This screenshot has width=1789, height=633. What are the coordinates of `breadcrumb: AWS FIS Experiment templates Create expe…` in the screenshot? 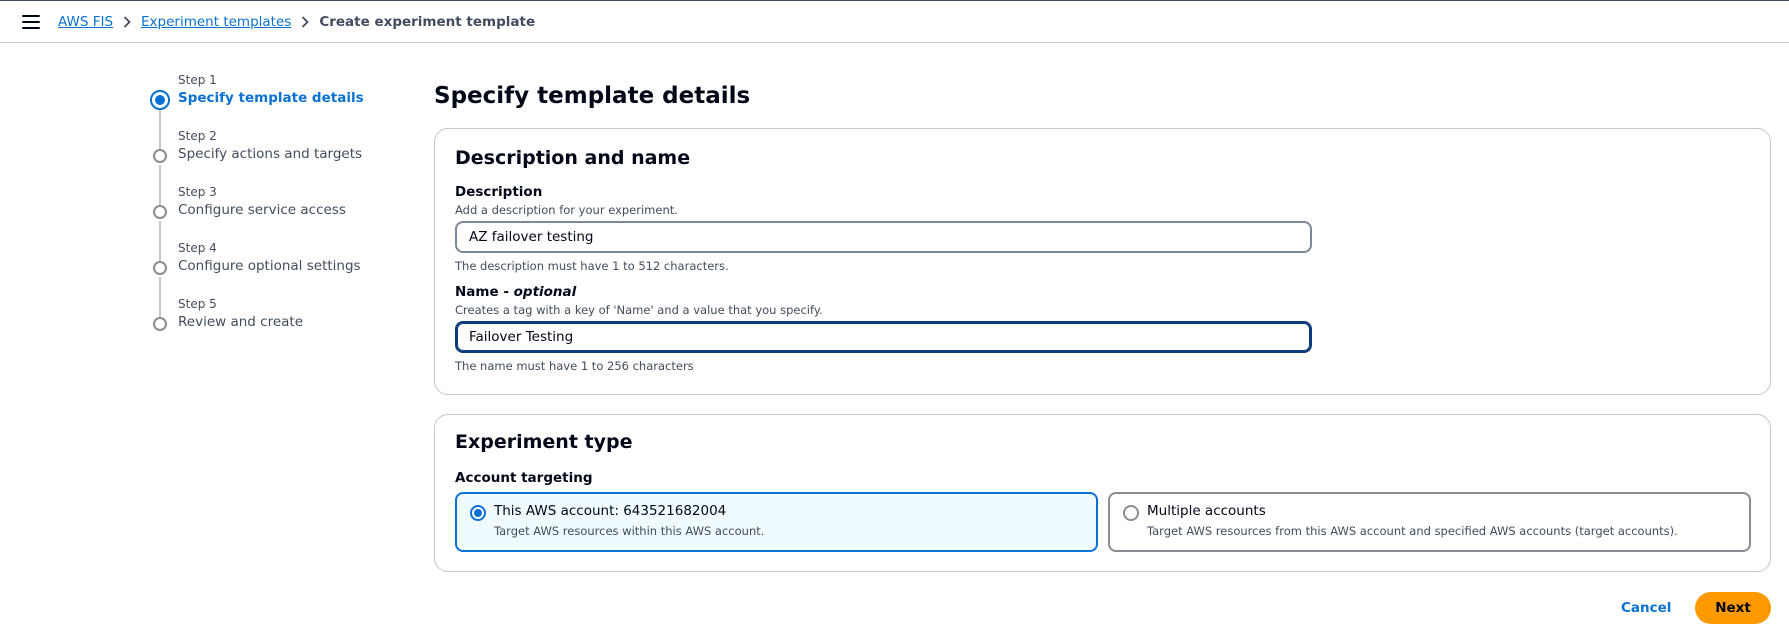 It's located at (296, 22).